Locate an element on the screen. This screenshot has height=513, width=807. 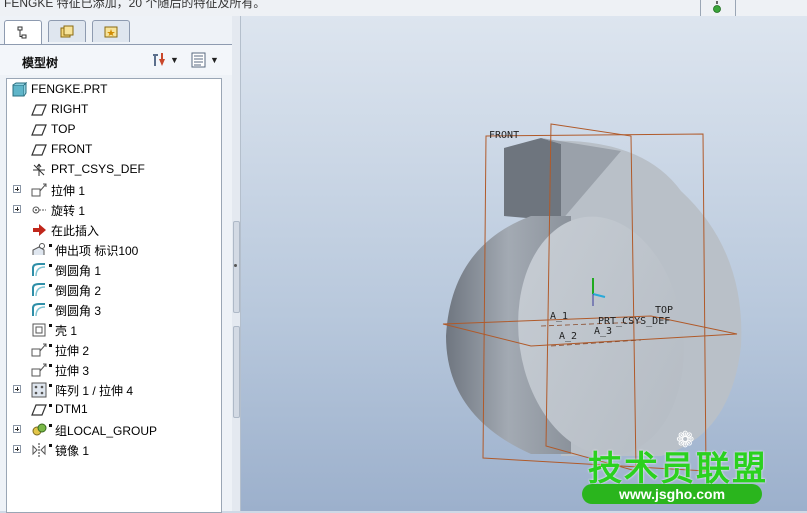
panel-title: 模型树 is located at coordinates (40, 63).